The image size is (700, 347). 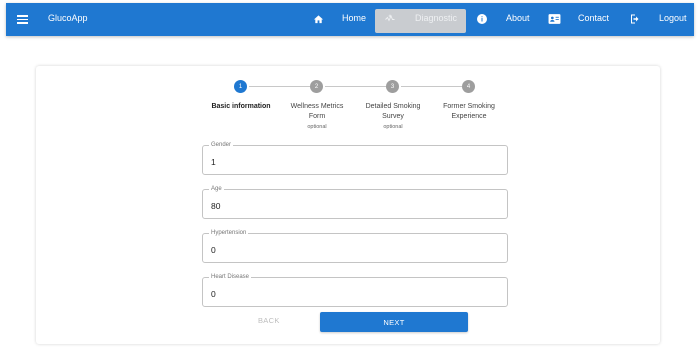 I want to click on step-3-optional: optional, so click(x=393, y=127).